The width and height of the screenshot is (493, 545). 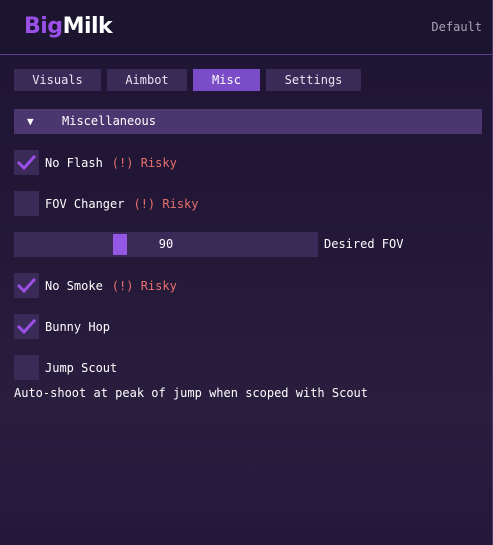 I want to click on no-flash-option: No Flash (!) Risky, so click(x=95, y=162).